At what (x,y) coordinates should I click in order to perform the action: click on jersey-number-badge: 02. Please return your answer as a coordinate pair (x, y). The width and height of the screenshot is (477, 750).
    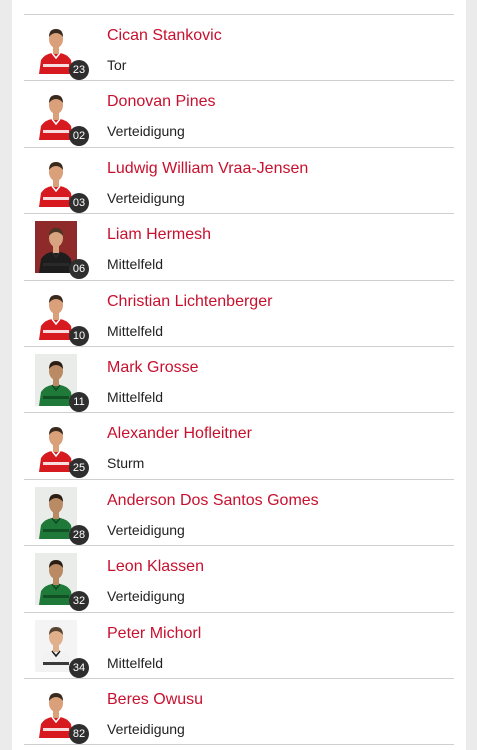
    Looking at the image, I should click on (79, 136).